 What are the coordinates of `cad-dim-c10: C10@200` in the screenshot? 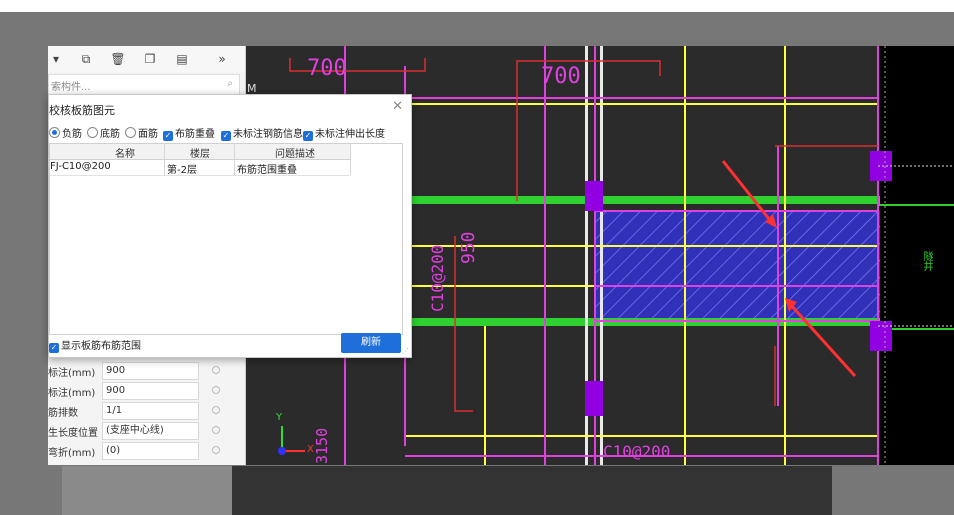 It's located at (437, 278).